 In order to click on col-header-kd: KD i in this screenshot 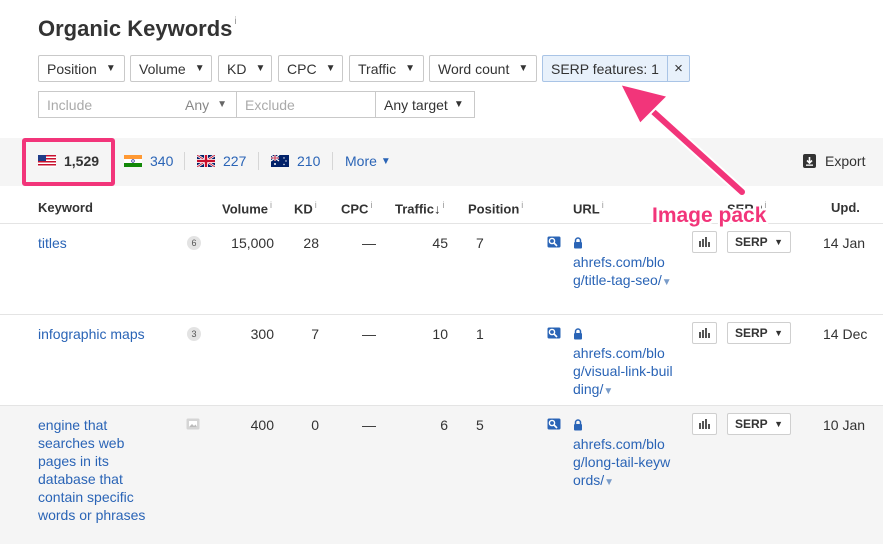, I will do `click(305, 208)`.